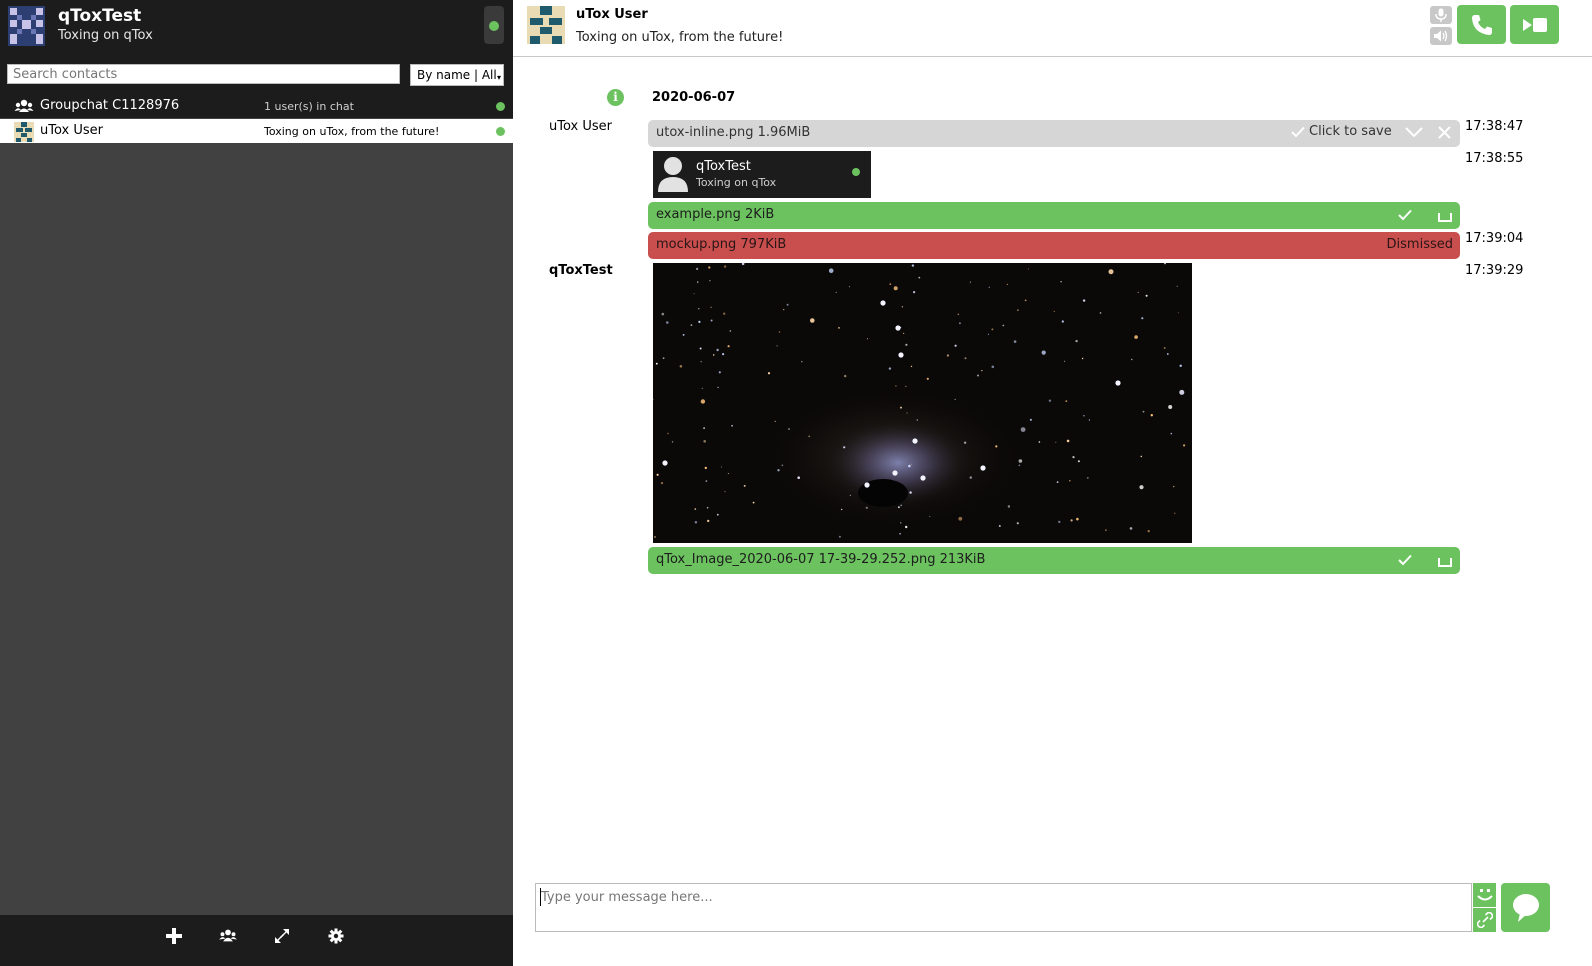 Image resolution: width=1592 pixels, height=966 pixels. Describe the element at coordinates (26, 26) in the screenshot. I see `profile-avatar` at that location.